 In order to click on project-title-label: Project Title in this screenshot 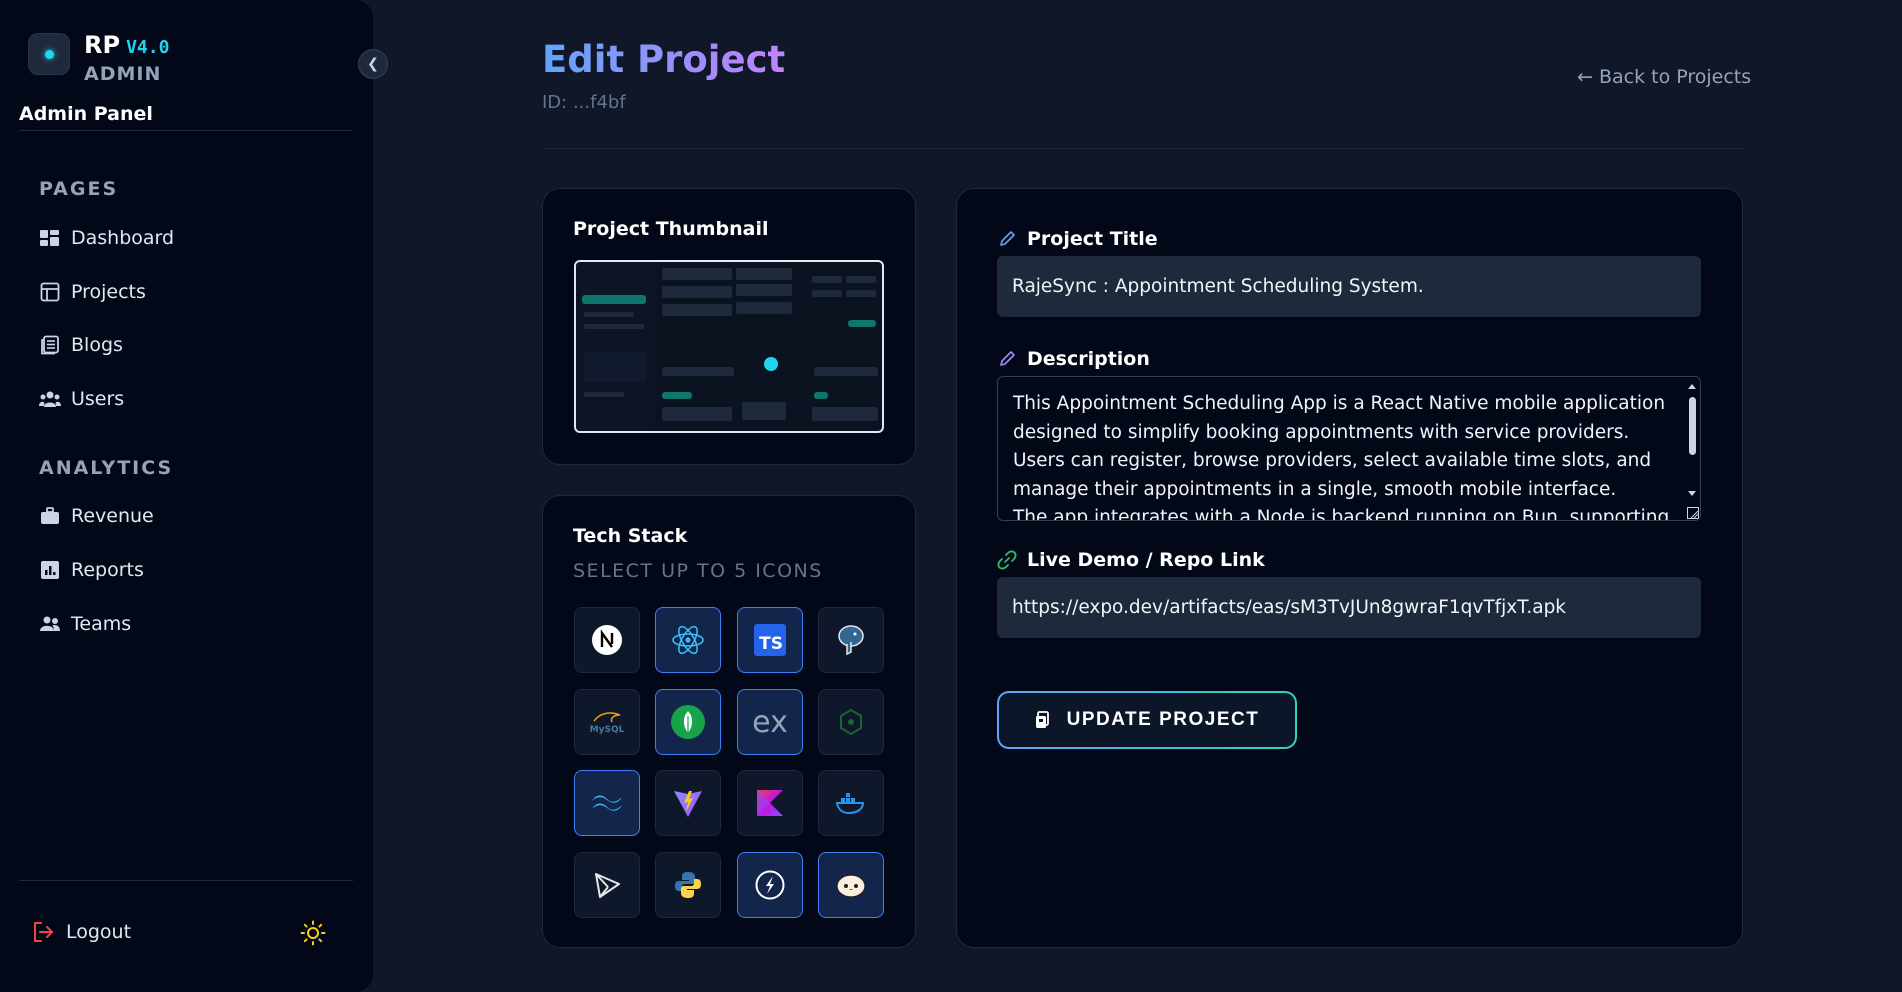, I will do `click(1077, 239)`.